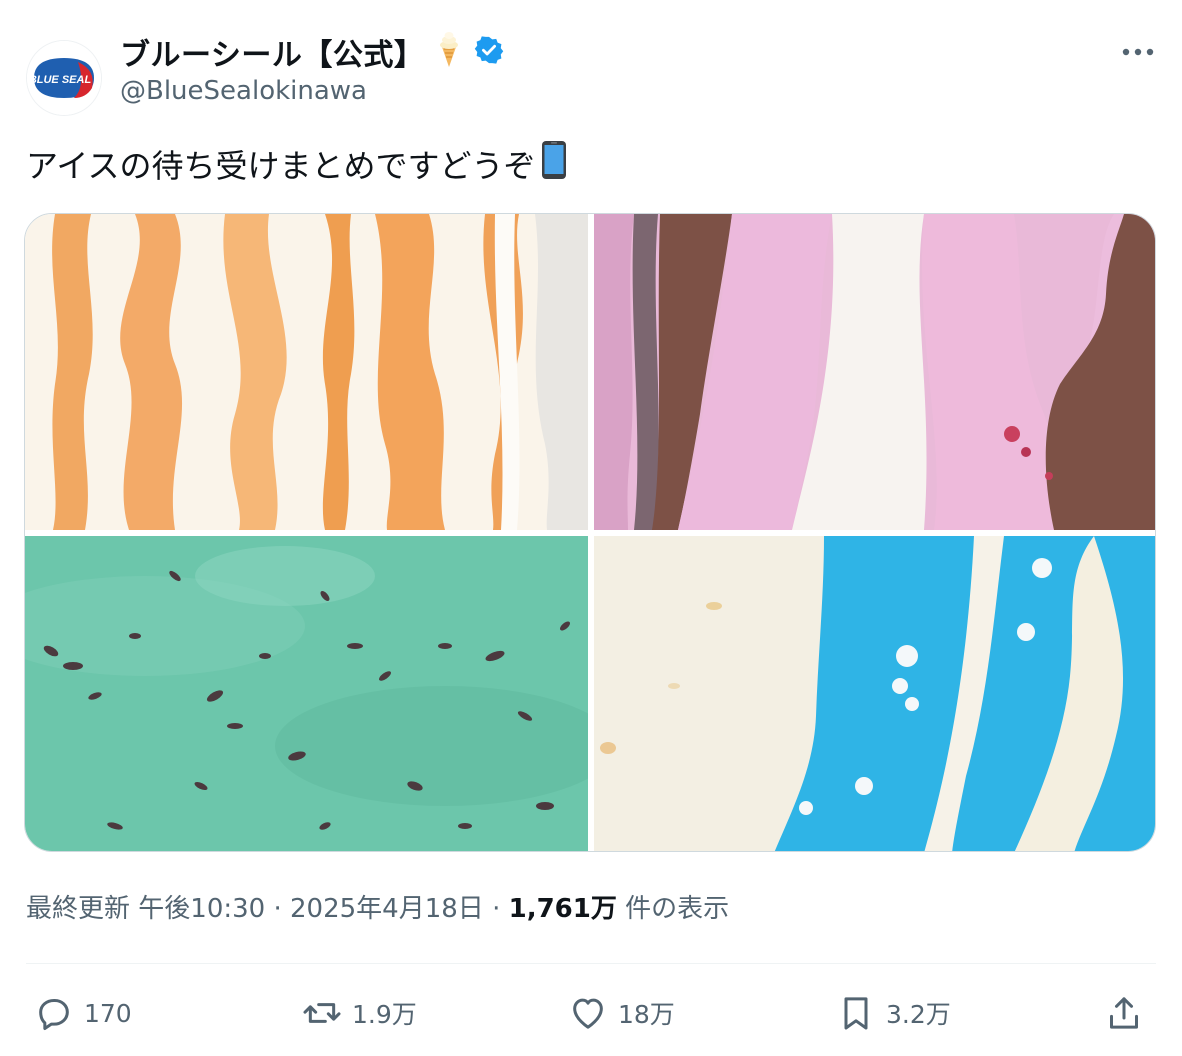 This screenshot has width=1182, height=1056. I want to click on author-name-row: ブルーシール【公式】, so click(312, 52).